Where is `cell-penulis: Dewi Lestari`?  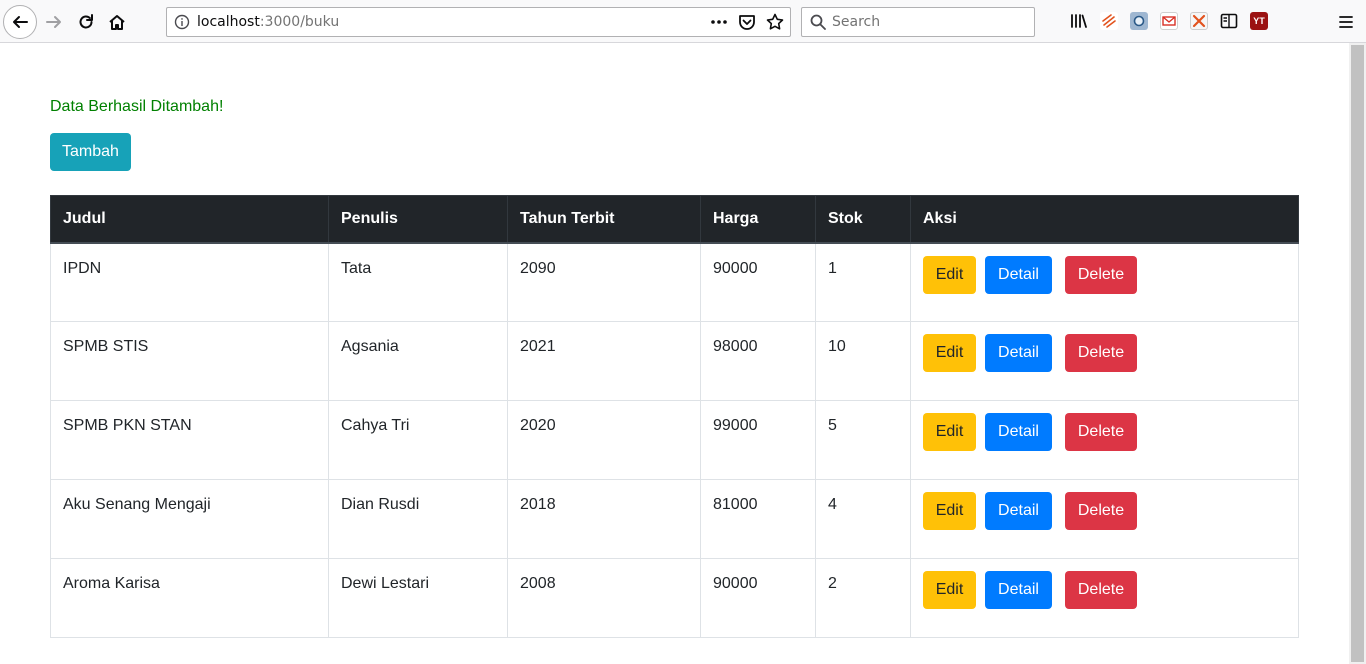 cell-penulis: Dewi Lestari is located at coordinates (418, 598).